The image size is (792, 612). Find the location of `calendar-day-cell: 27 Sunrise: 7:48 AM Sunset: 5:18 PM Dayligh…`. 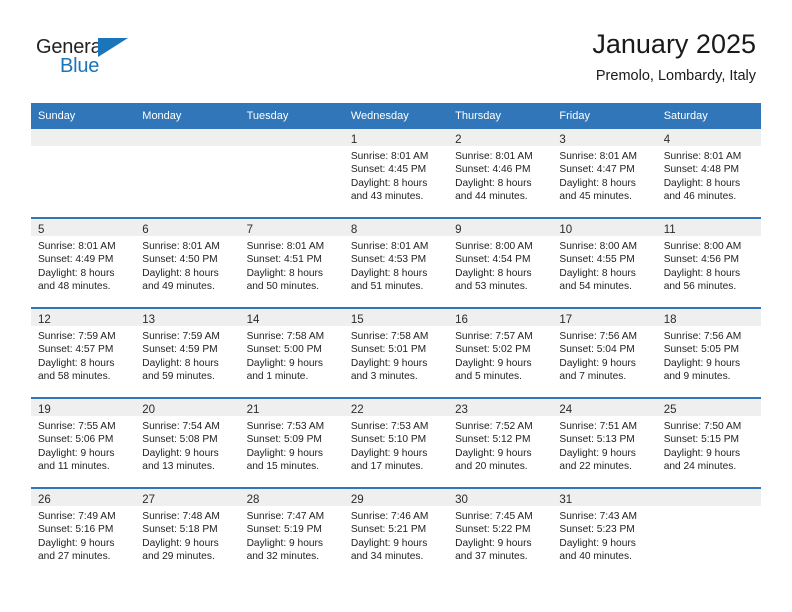

calendar-day-cell: 27 Sunrise: 7:48 AM Sunset: 5:18 PM Dayligh… is located at coordinates (187, 532).